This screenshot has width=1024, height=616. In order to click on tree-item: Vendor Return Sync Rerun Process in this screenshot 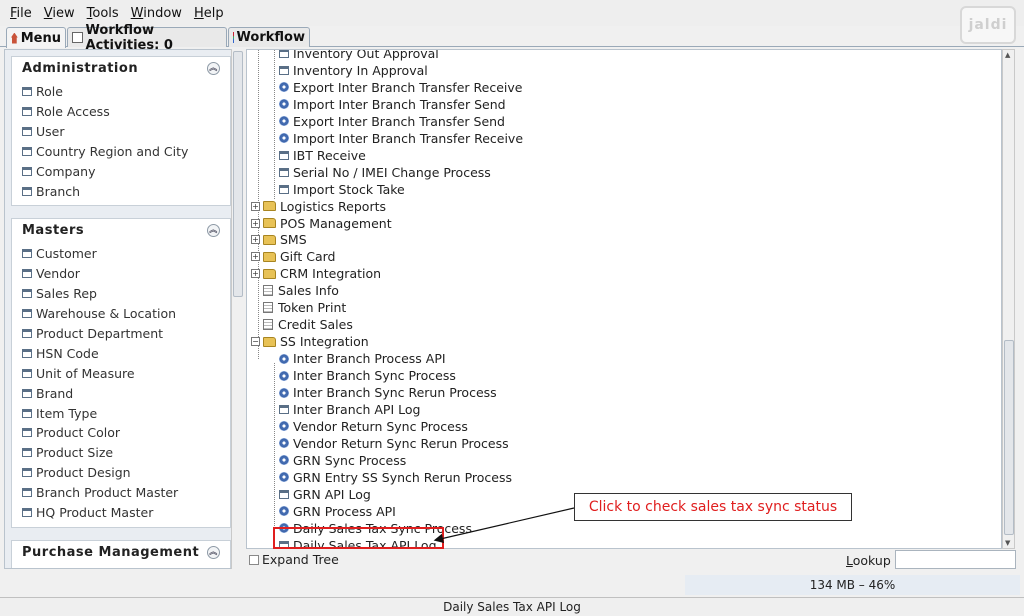, I will do `click(394, 443)`.